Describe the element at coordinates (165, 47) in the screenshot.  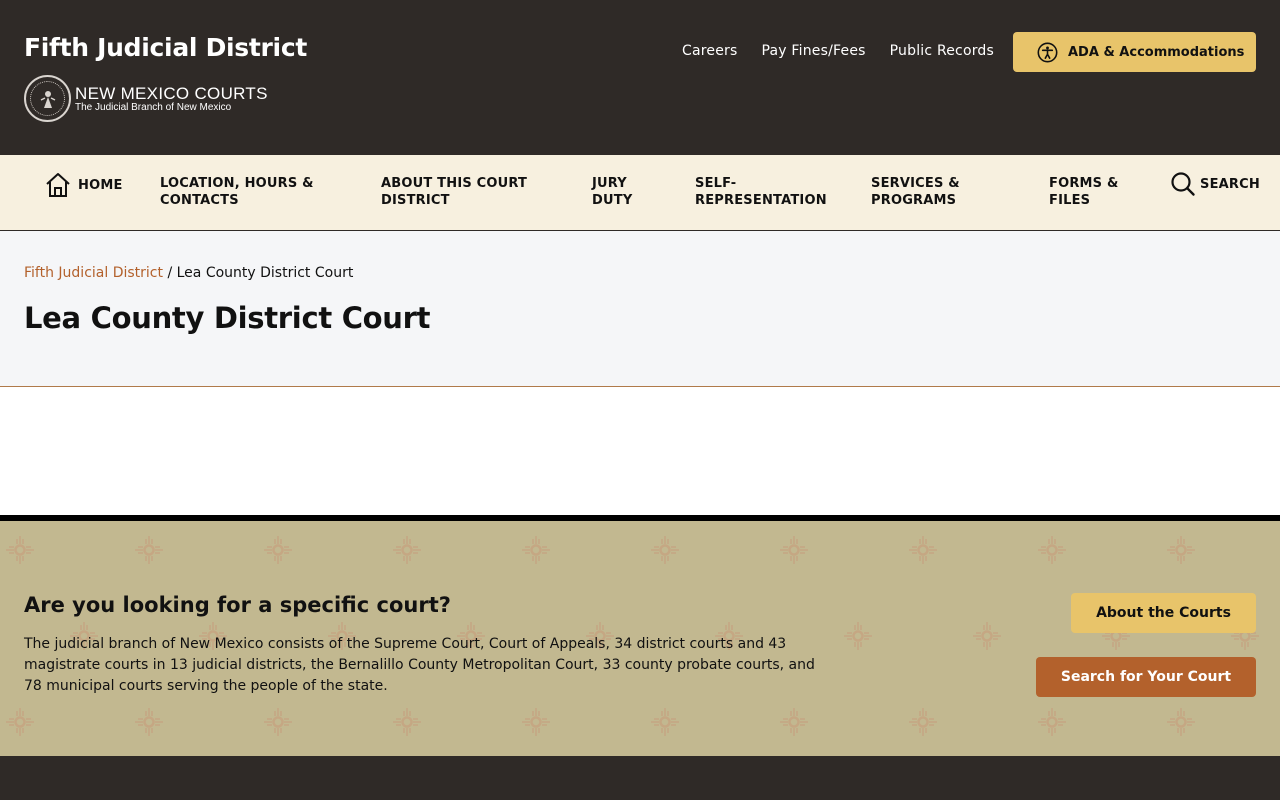
I see `site-title: Fifth Judicial District` at that location.